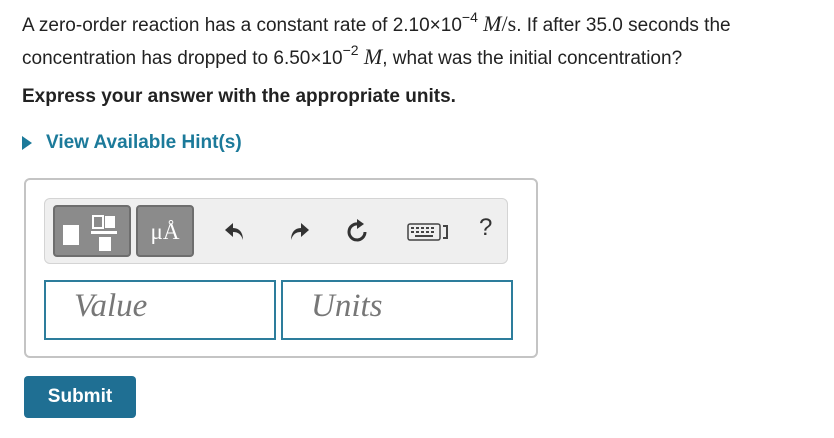  What do you see at coordinates (358, 232) in the screenshot?
I see `reset-icon` at bounding box center [358, 232].